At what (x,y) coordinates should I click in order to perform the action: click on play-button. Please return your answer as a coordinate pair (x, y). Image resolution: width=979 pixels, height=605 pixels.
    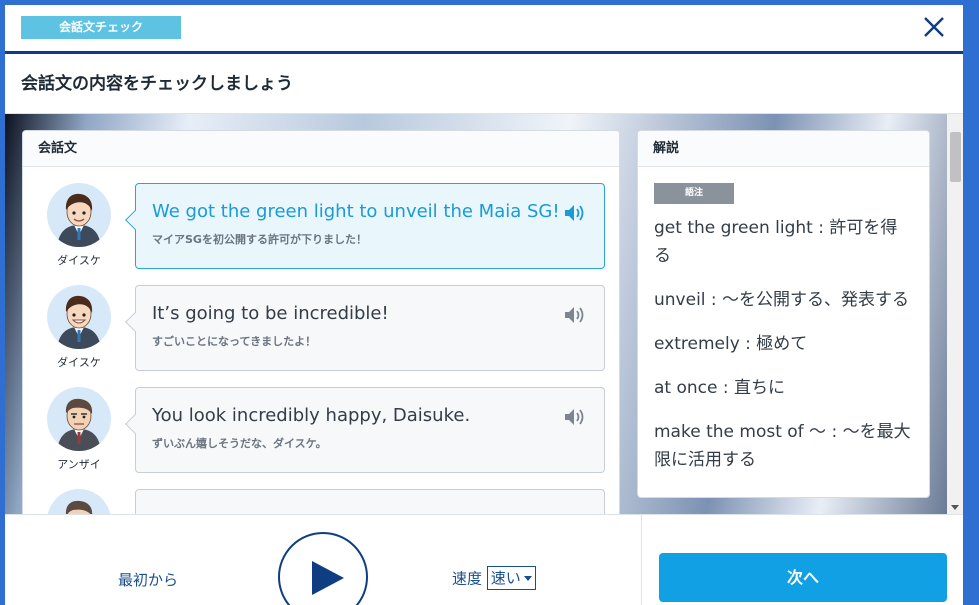
    Looking at the image, I should click on (323, 568).